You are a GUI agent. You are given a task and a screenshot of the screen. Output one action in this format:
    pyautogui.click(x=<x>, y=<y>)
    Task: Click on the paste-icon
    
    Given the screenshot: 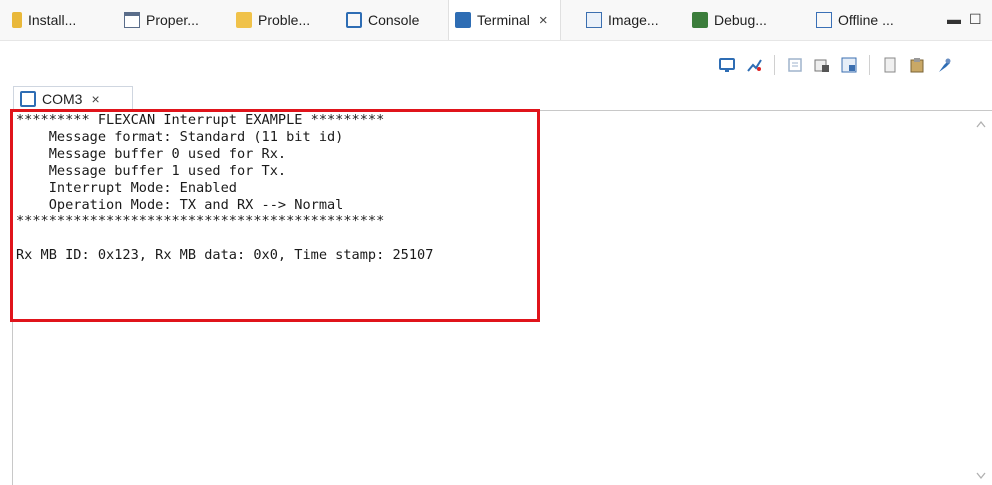 What is the action you would take?
    pyautogui.click(x=917, y=65)
    